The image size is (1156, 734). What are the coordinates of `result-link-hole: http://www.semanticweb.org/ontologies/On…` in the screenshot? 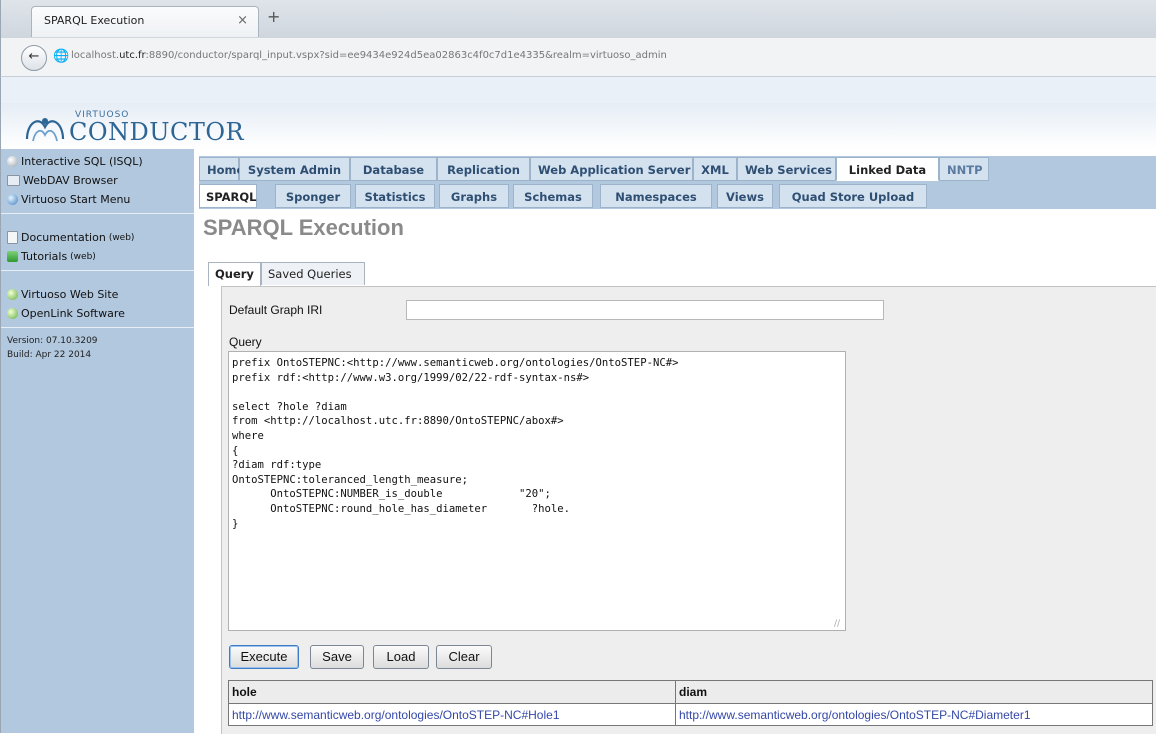 It's located at (452, 714).